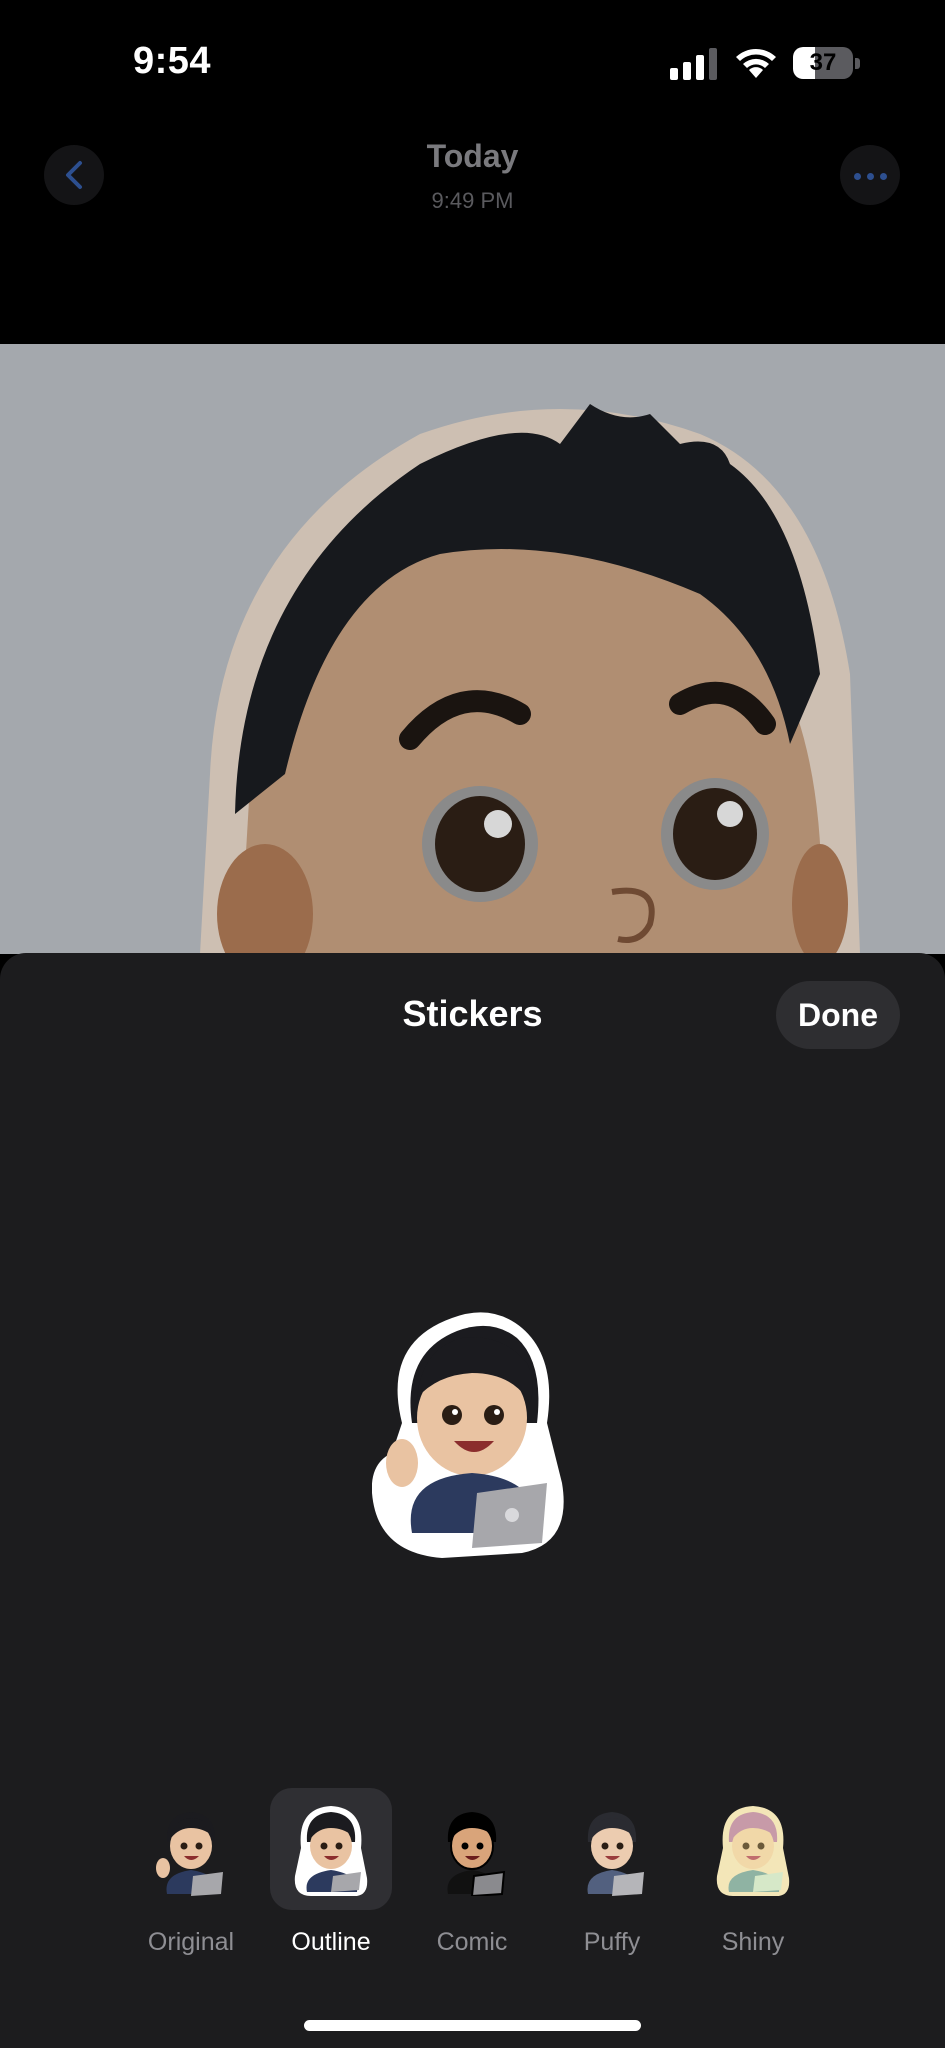 This screenshot has width=945, height=2048. I want to click on style-label: Shiny, so click(753, 1942).